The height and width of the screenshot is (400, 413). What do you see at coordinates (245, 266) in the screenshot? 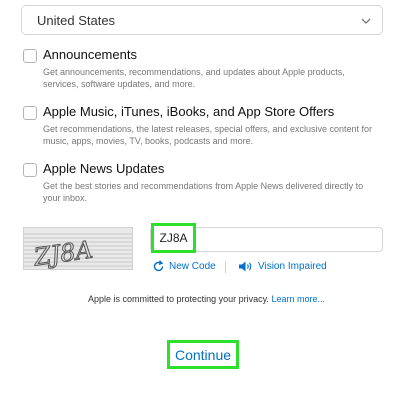
I see `speaker-icon` at bounding box center [245, 266].